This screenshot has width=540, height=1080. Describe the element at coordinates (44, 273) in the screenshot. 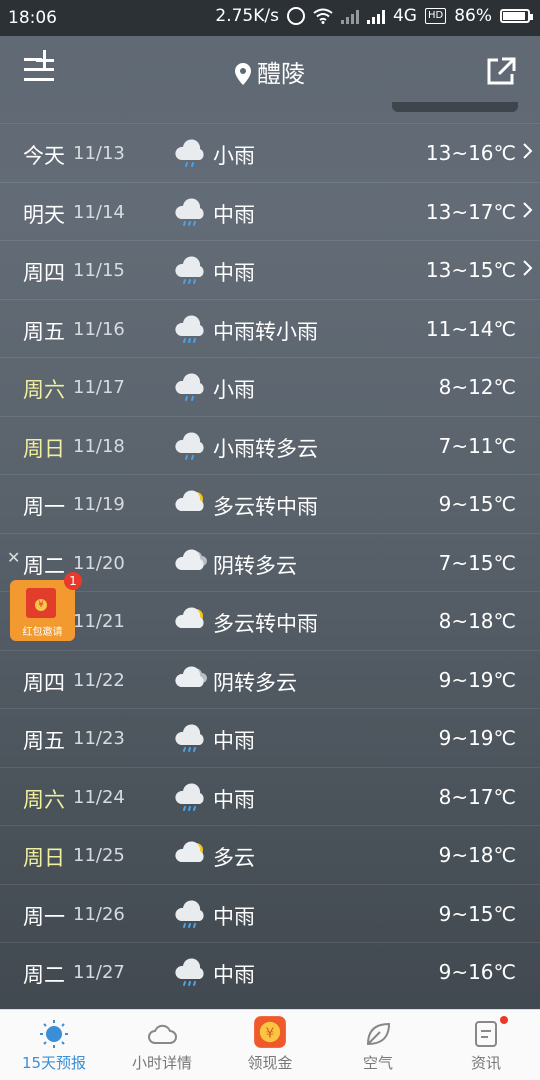

I see `forecast-day: 周四` at that location.